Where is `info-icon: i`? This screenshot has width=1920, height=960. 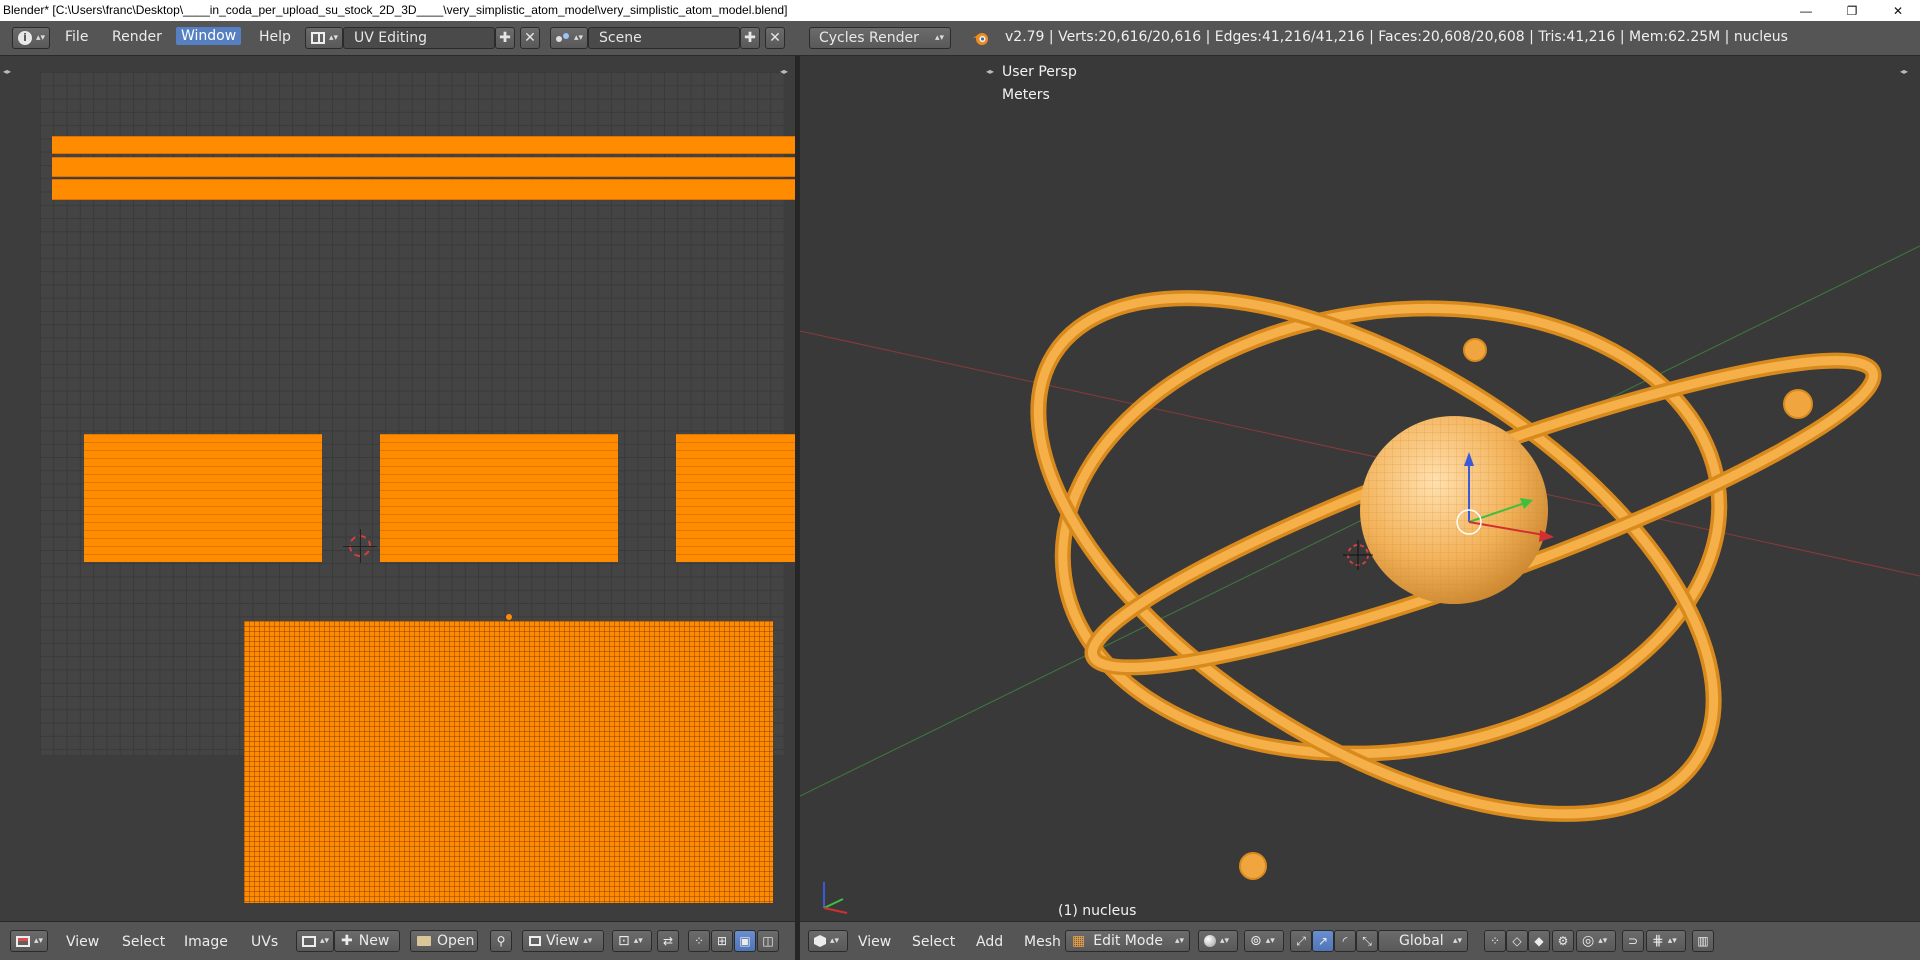
info-icon: i is located at coordinates (25, 38).